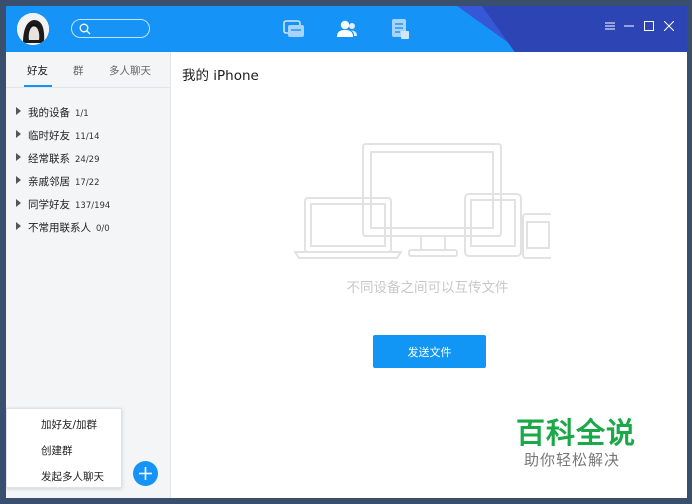  I want to click on plus-icon, so click(145, 473).